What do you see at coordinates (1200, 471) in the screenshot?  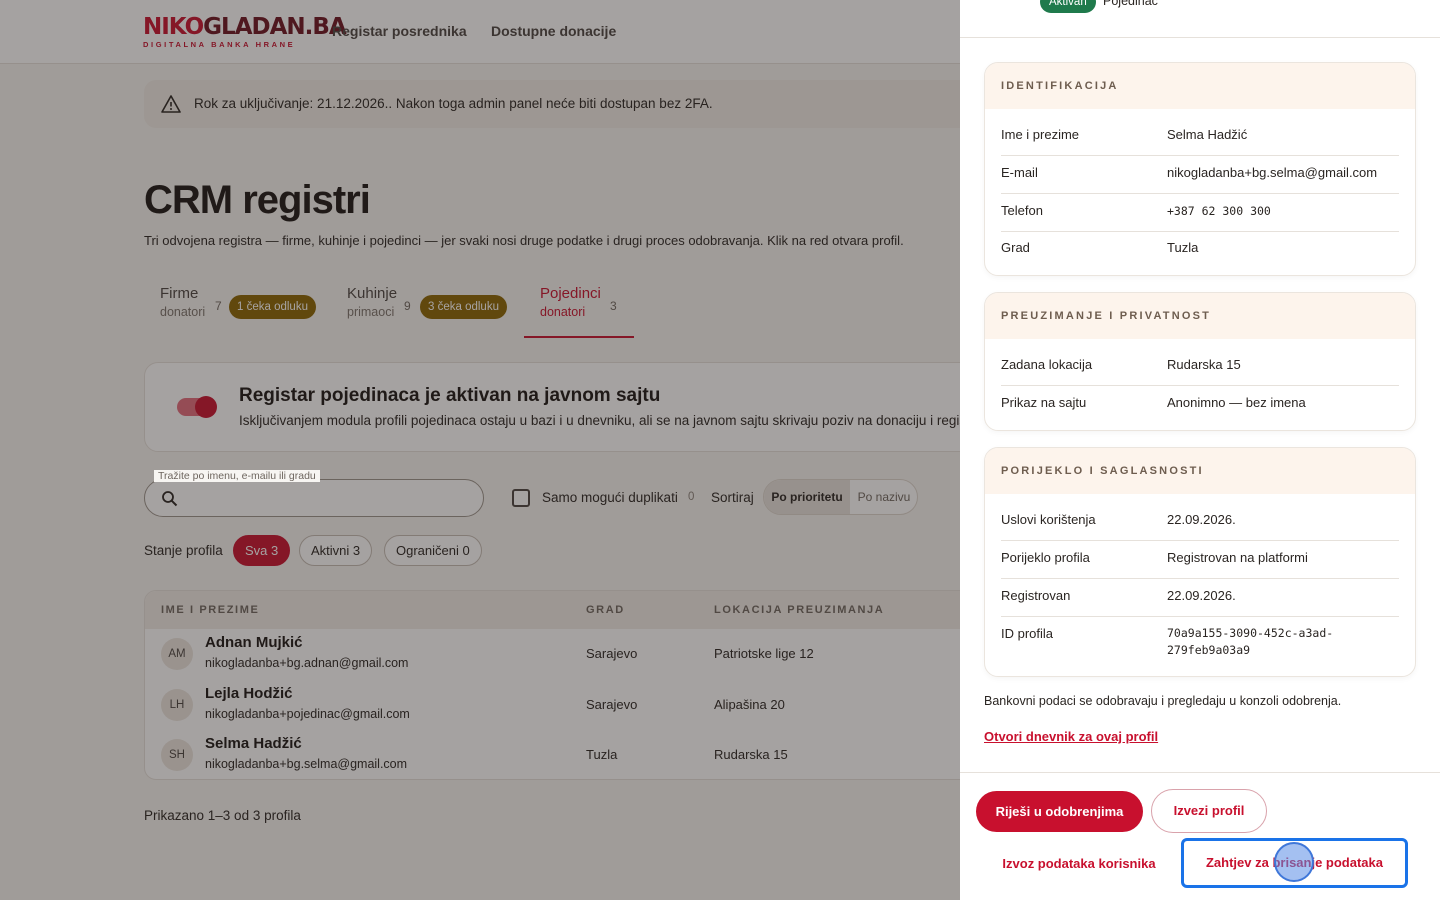 I see `section-title: PORIJEKLO I SAGLASNOSTI` at bounding box center [1200, 471].